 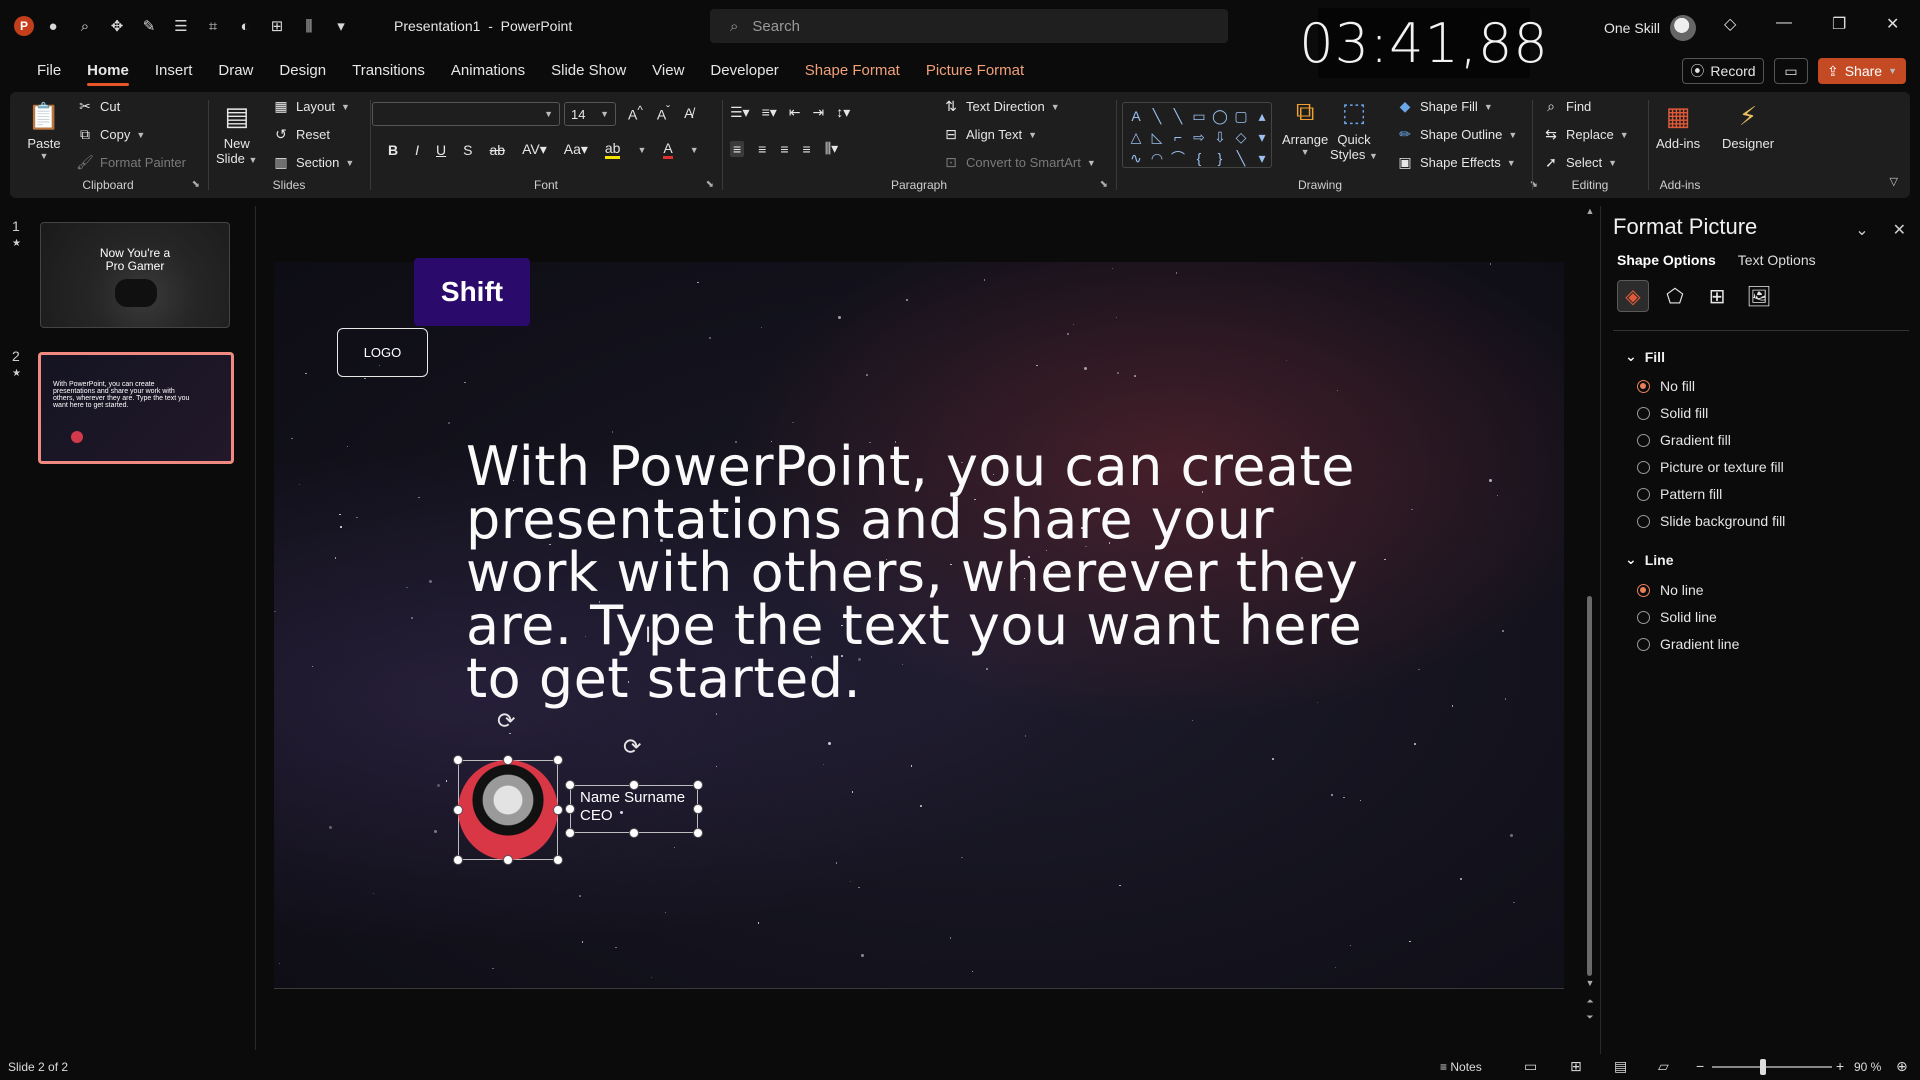 I want to click on zoom-level: 90 %, so click(x=1867, y=1067).